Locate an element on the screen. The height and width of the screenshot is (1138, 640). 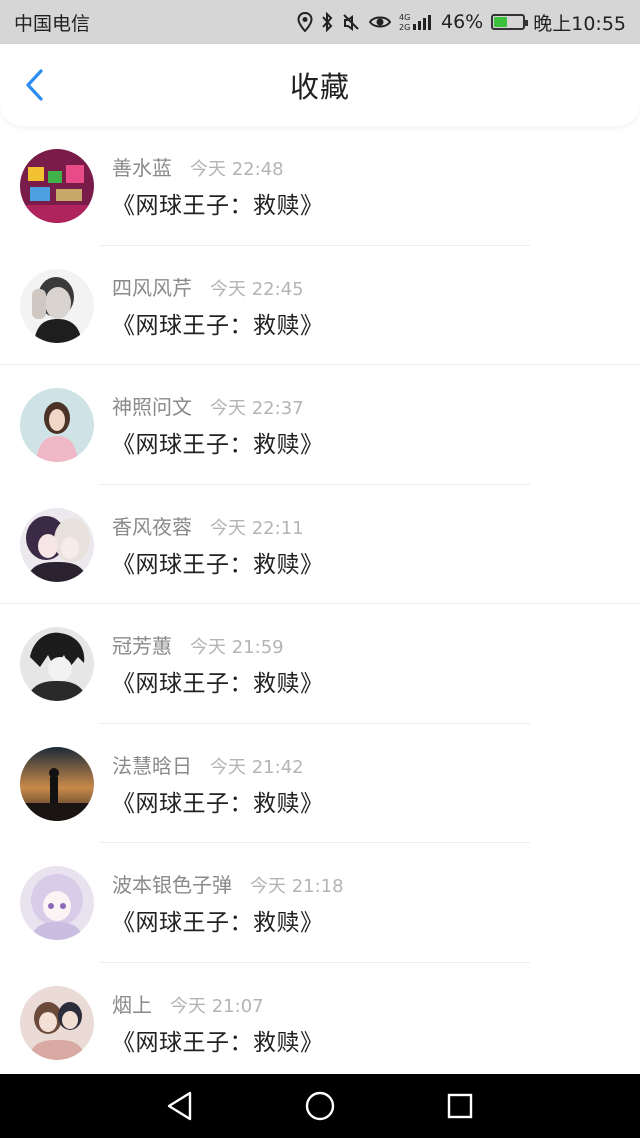
list-item: 四风风芹 今天 22:45 《网球王子：救赎》 is located at coordinates (320, 305).